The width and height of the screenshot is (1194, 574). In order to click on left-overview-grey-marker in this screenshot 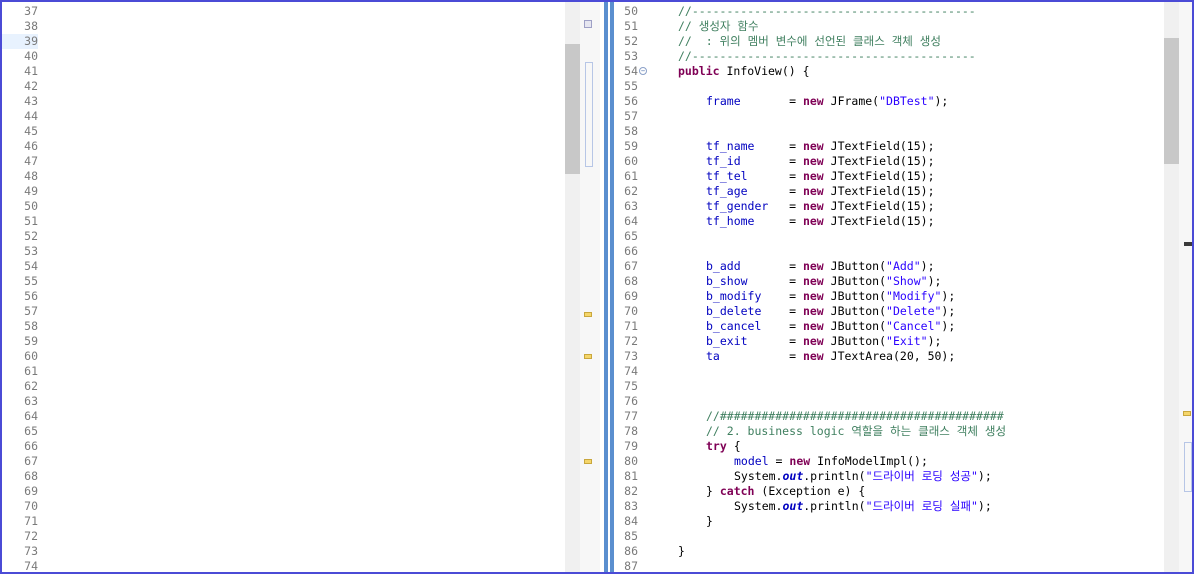, I will do `click(588, 24)`.